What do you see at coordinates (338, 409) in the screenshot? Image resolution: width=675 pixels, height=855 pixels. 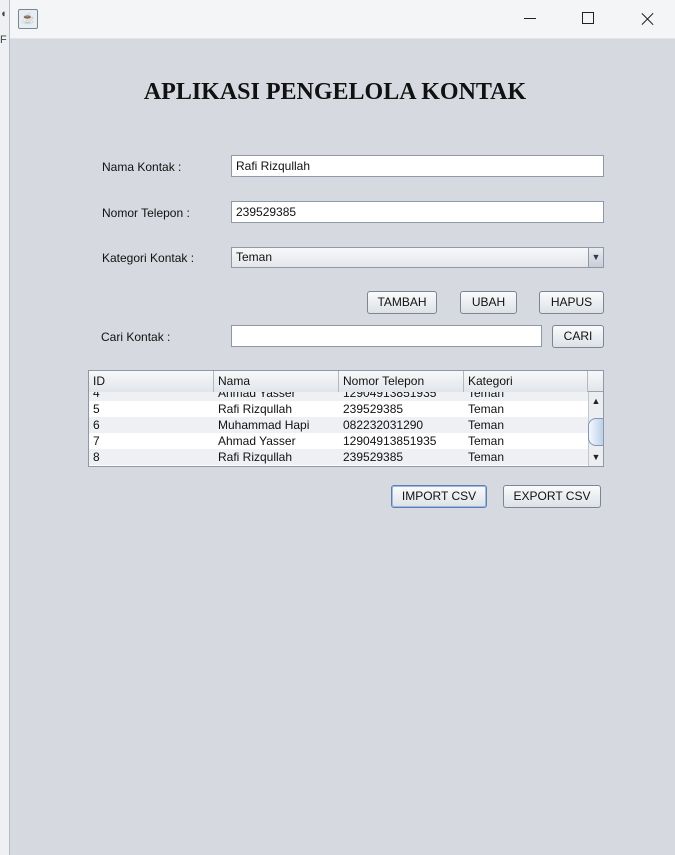 I see `table-row: 5 Rafi Rizqullah 239529385 Teman` at bounding box center [338, 409].